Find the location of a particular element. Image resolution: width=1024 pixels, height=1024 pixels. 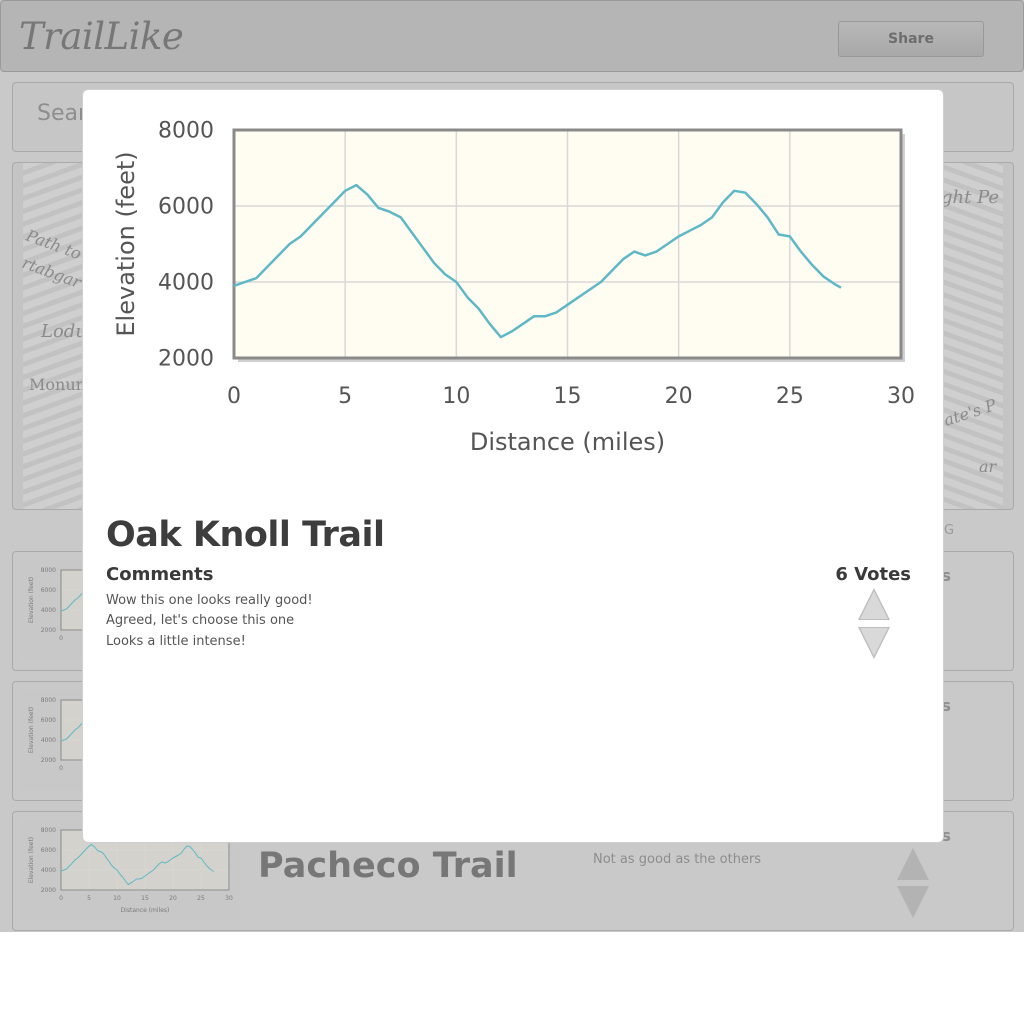

app-logo: TrailLike is located at coordinates (101, 36).